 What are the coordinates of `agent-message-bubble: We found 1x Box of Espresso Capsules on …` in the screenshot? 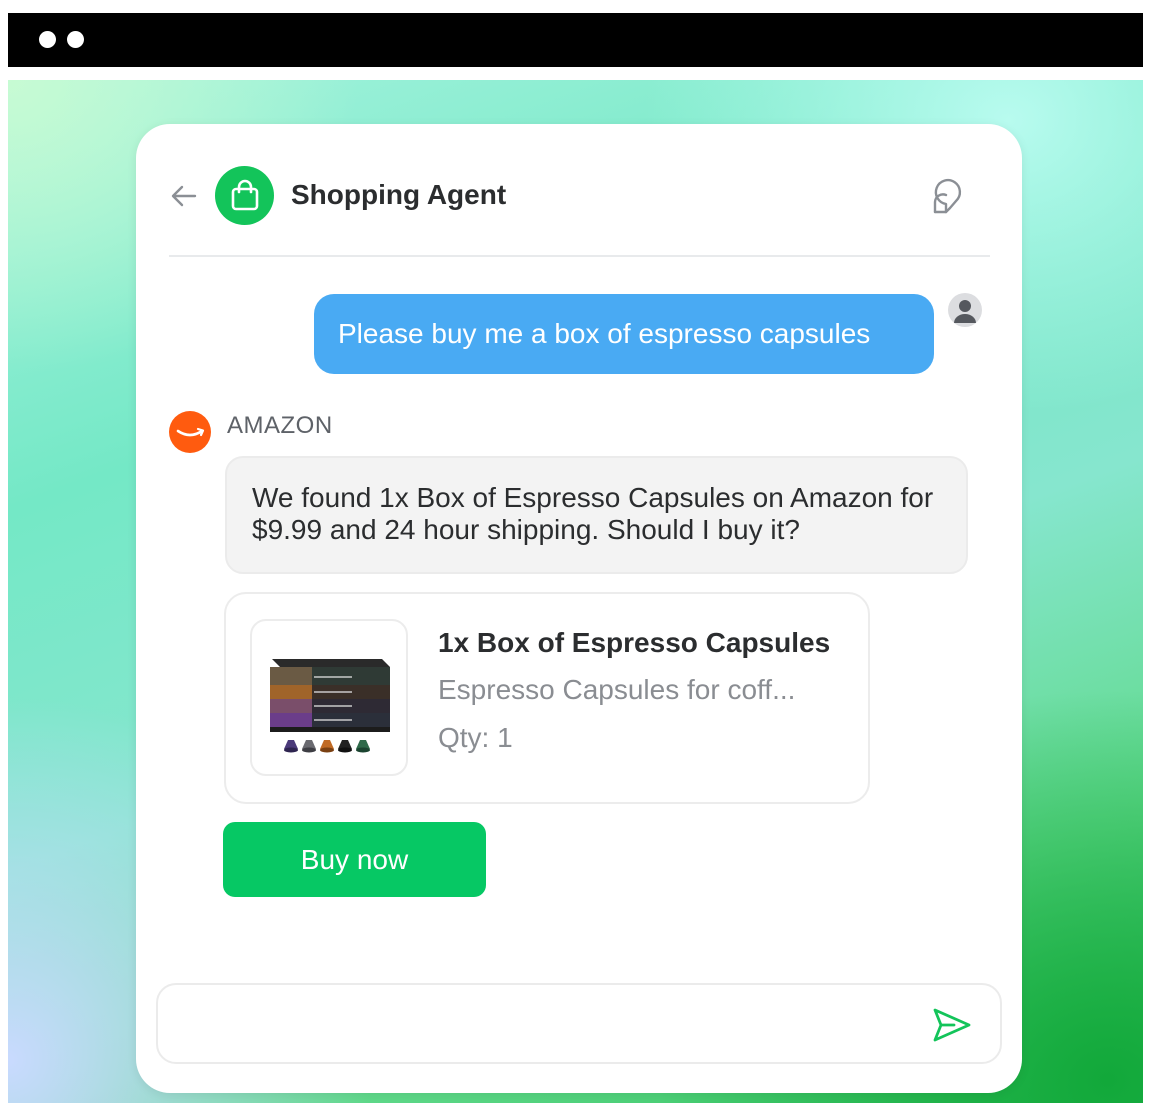 It's located at (596, 515).